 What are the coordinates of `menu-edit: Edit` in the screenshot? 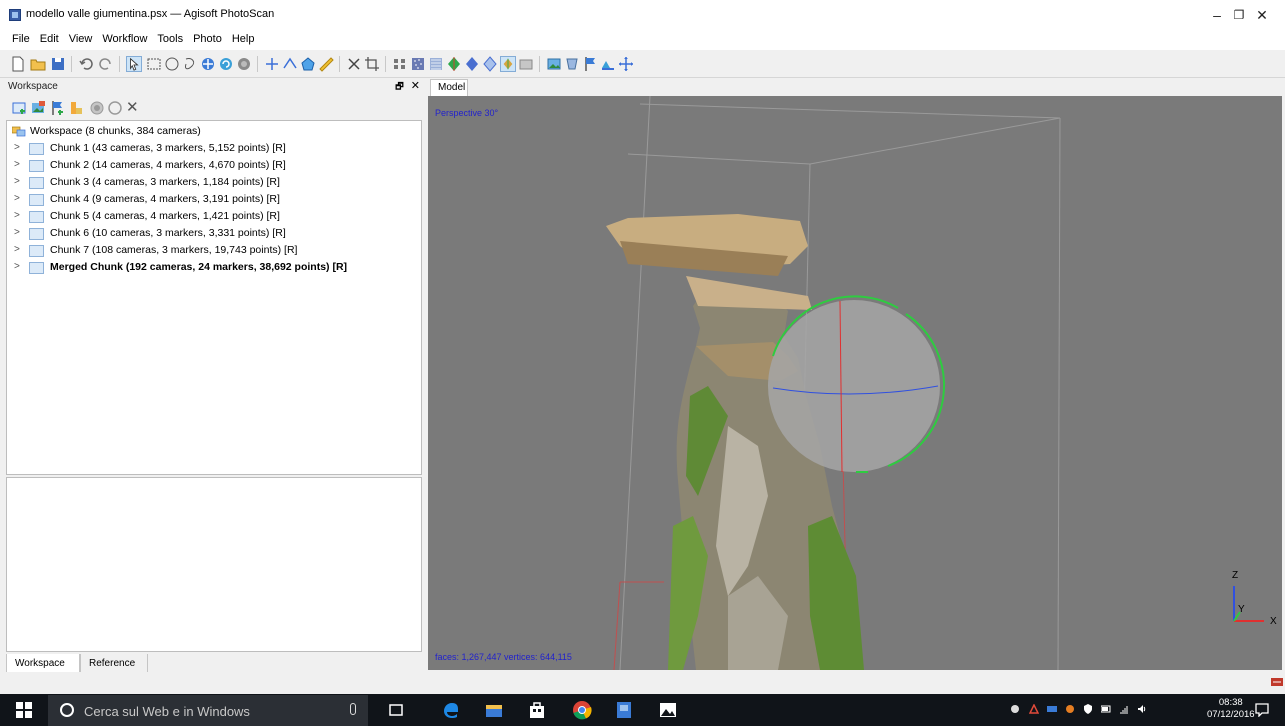 It's located at (51, 40).